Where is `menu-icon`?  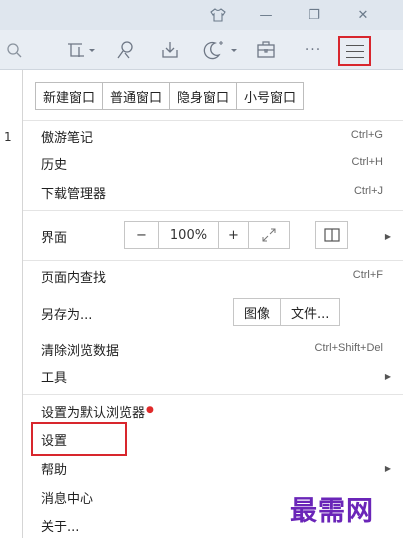
menu-icon is located at coordinates (354, 45).